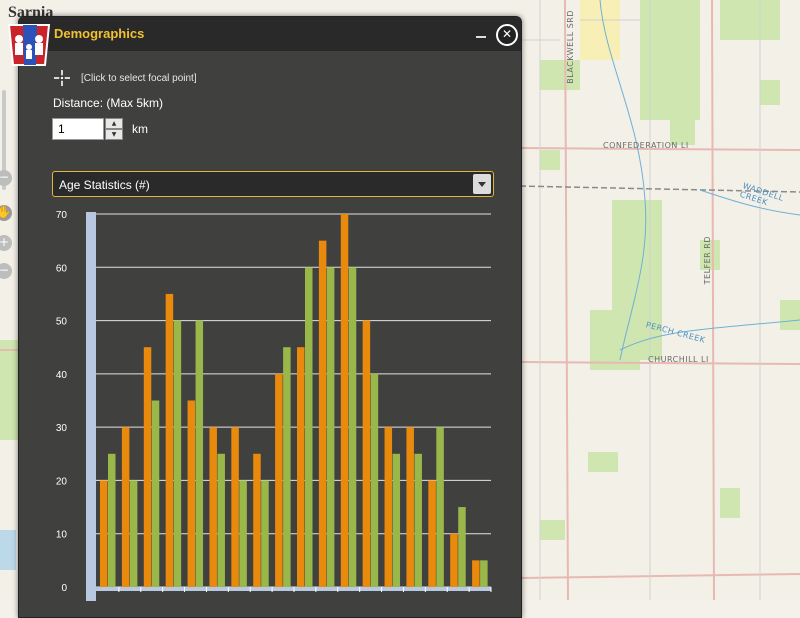 The height and width of the screenshot is (618, 800). What do you see at coordinates (646, 145) in the screenshot?
I see `map-road-label: CONFEDERATION LI` at bounding box center [646, 145].